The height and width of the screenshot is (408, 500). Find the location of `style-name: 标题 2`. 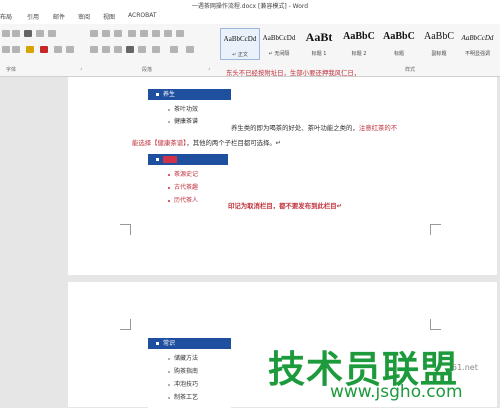

style-name: 标题 2 is located at coordinates (359, 54).